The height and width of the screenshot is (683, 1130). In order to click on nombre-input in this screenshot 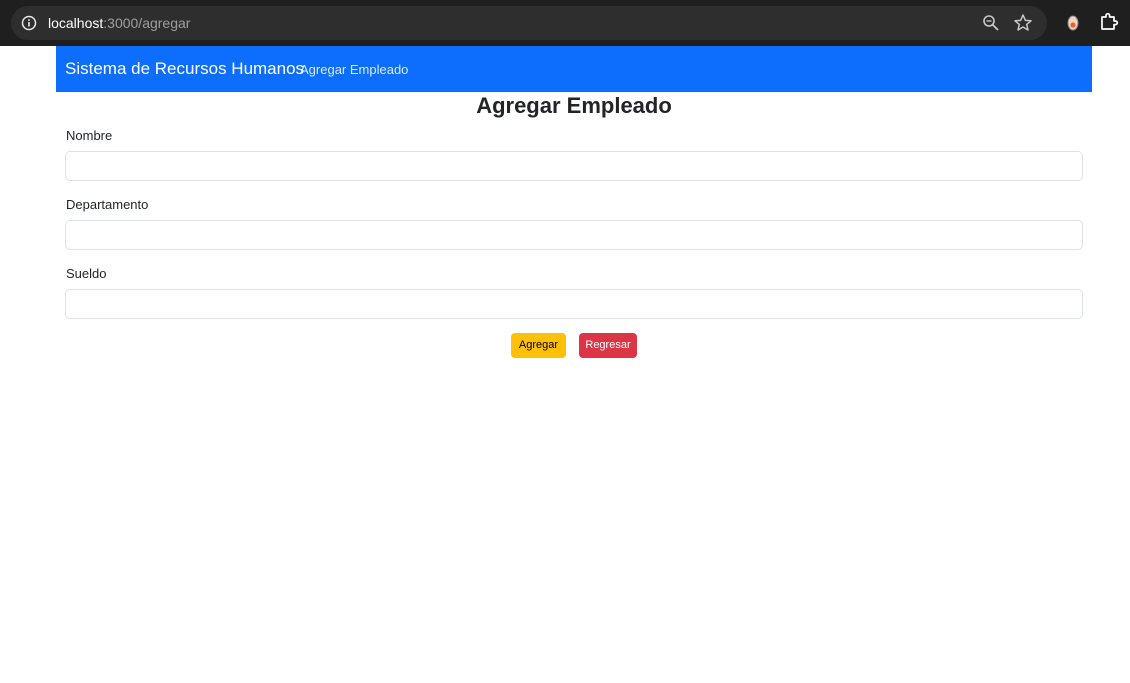, I will do `click(574, 166)`.